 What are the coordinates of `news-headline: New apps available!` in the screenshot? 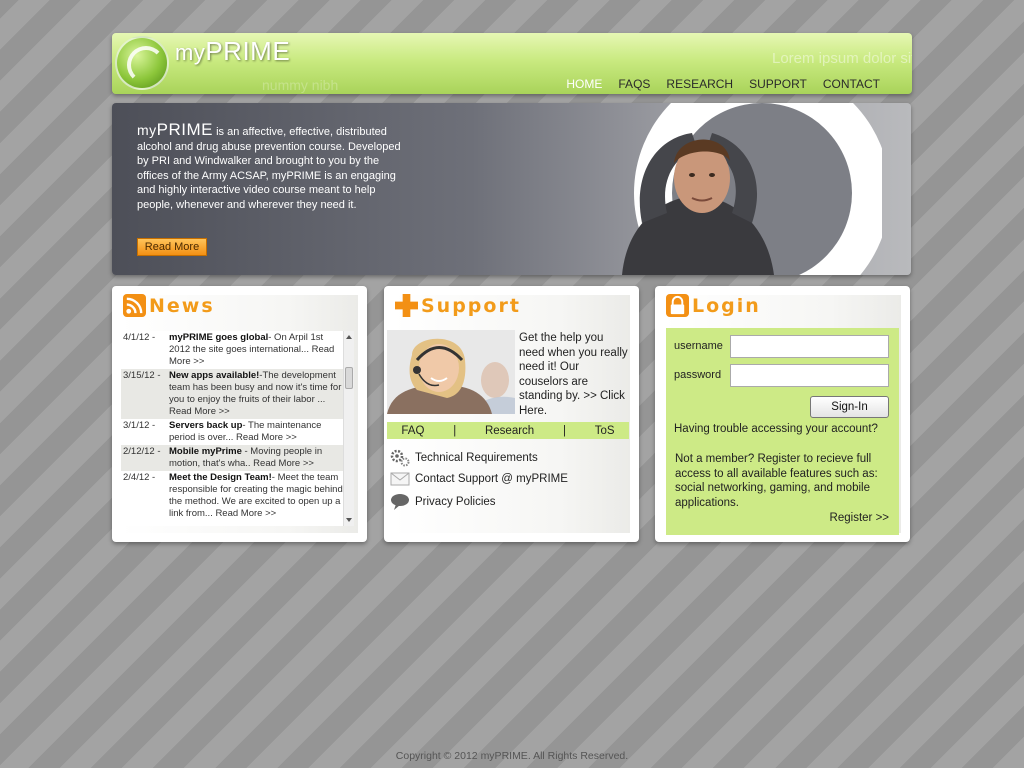 It's located at (214, 375).